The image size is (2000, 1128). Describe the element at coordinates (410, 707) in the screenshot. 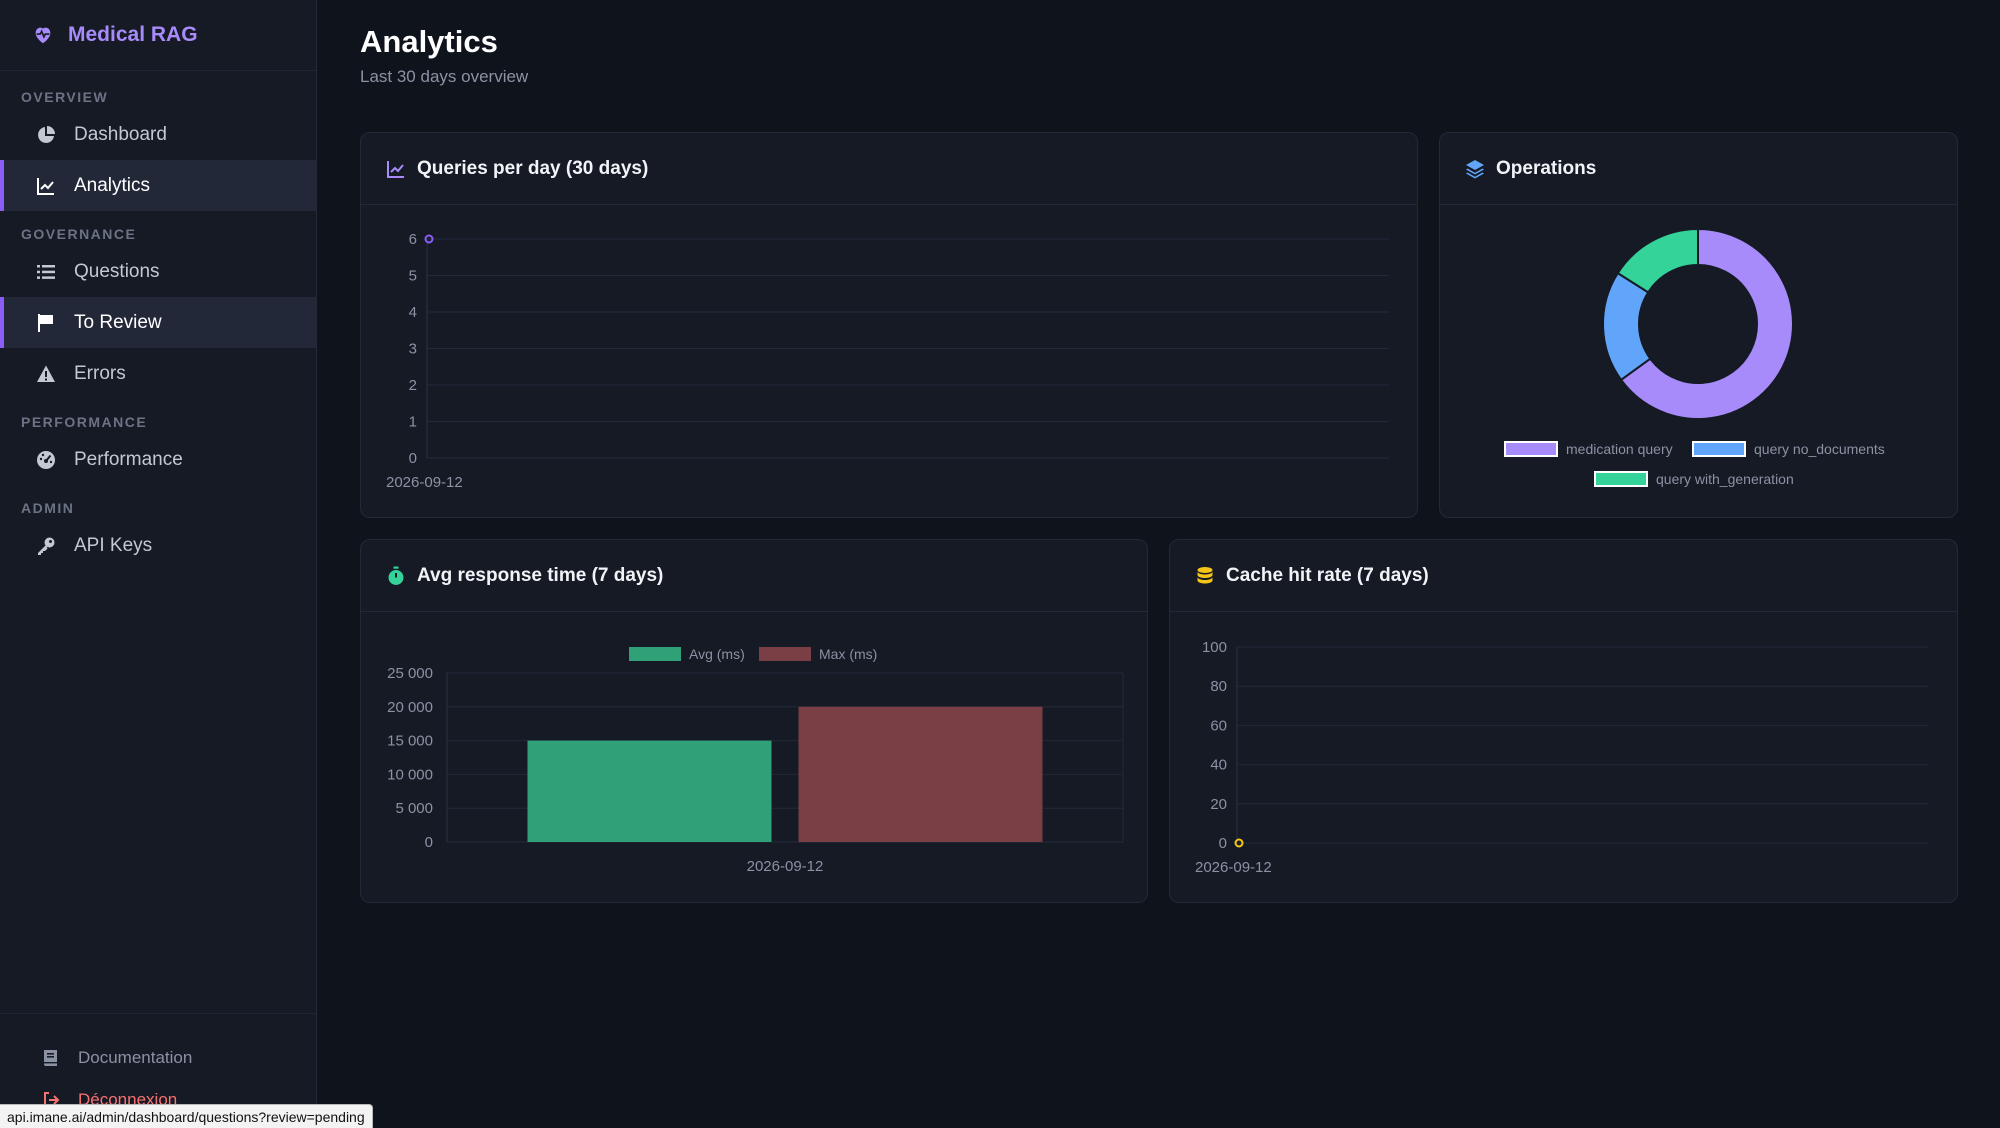

I see `y-tick-label: 20 000` at that location.